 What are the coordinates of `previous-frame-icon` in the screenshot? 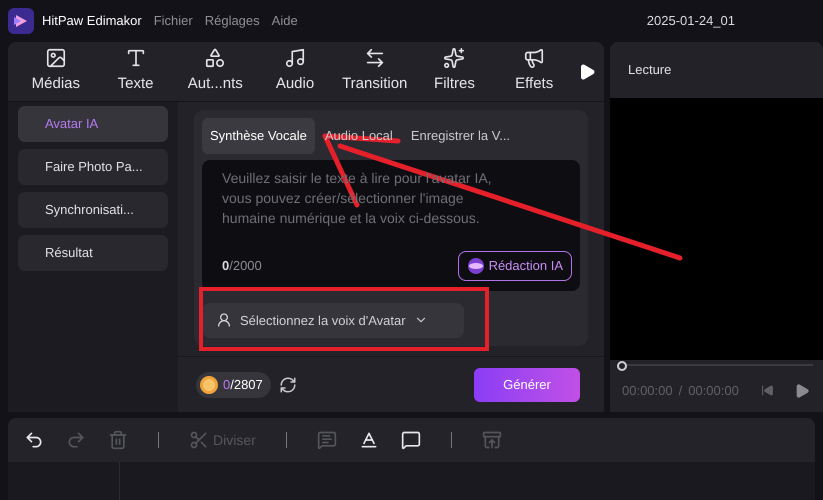 It's located at (767, 391).